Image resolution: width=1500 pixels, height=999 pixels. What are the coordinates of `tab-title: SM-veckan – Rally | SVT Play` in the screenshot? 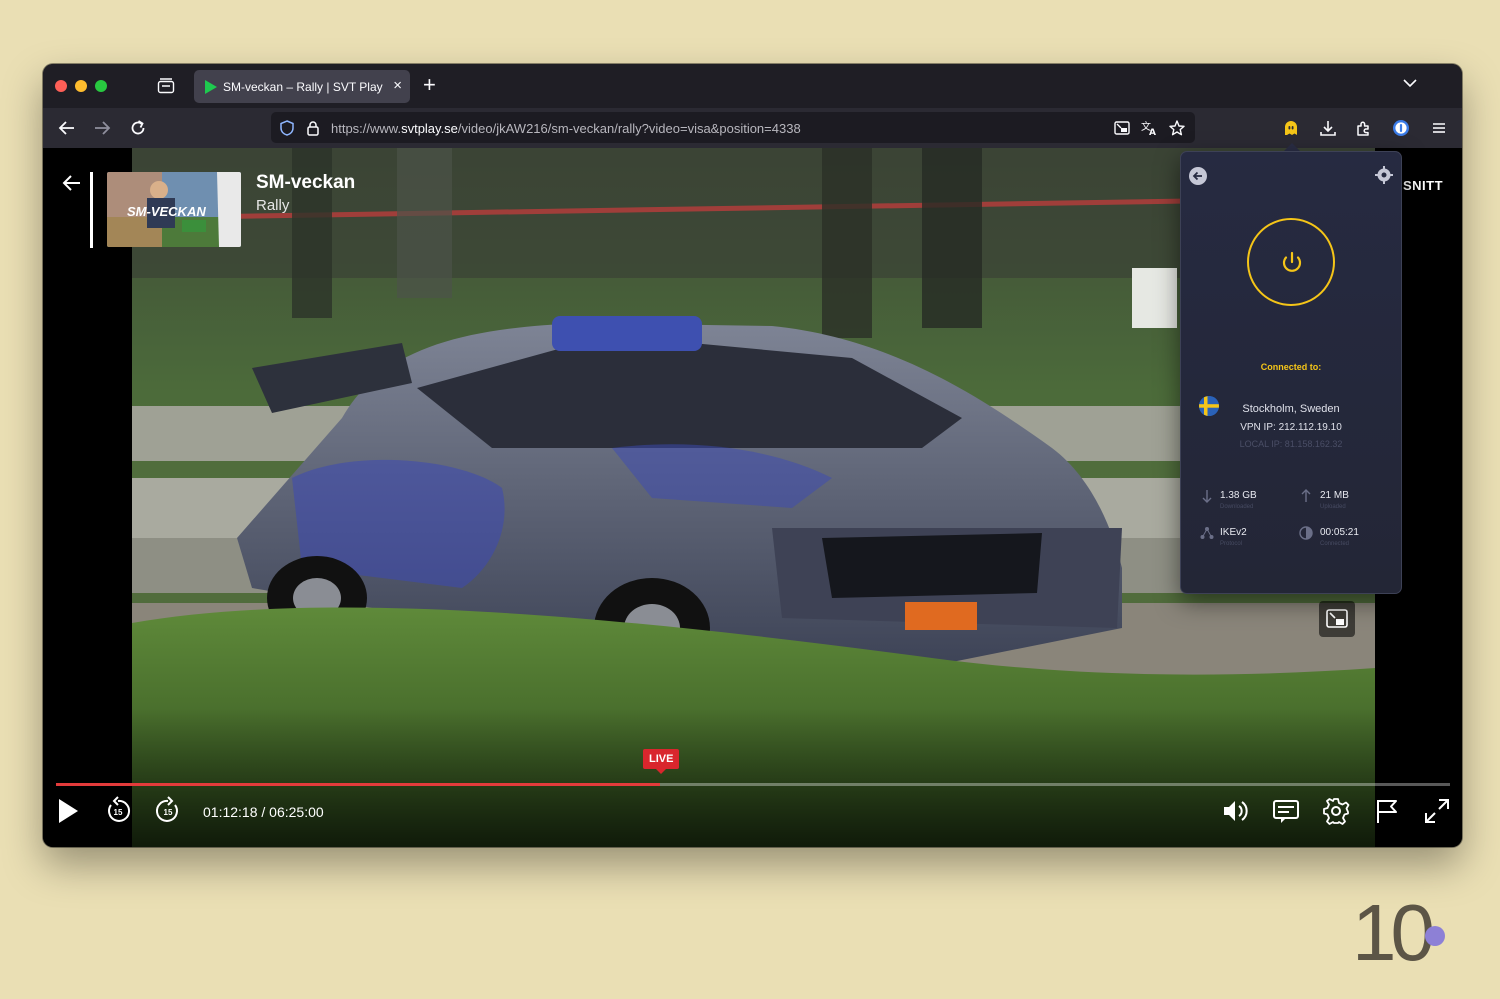 It's located at (303, 87).